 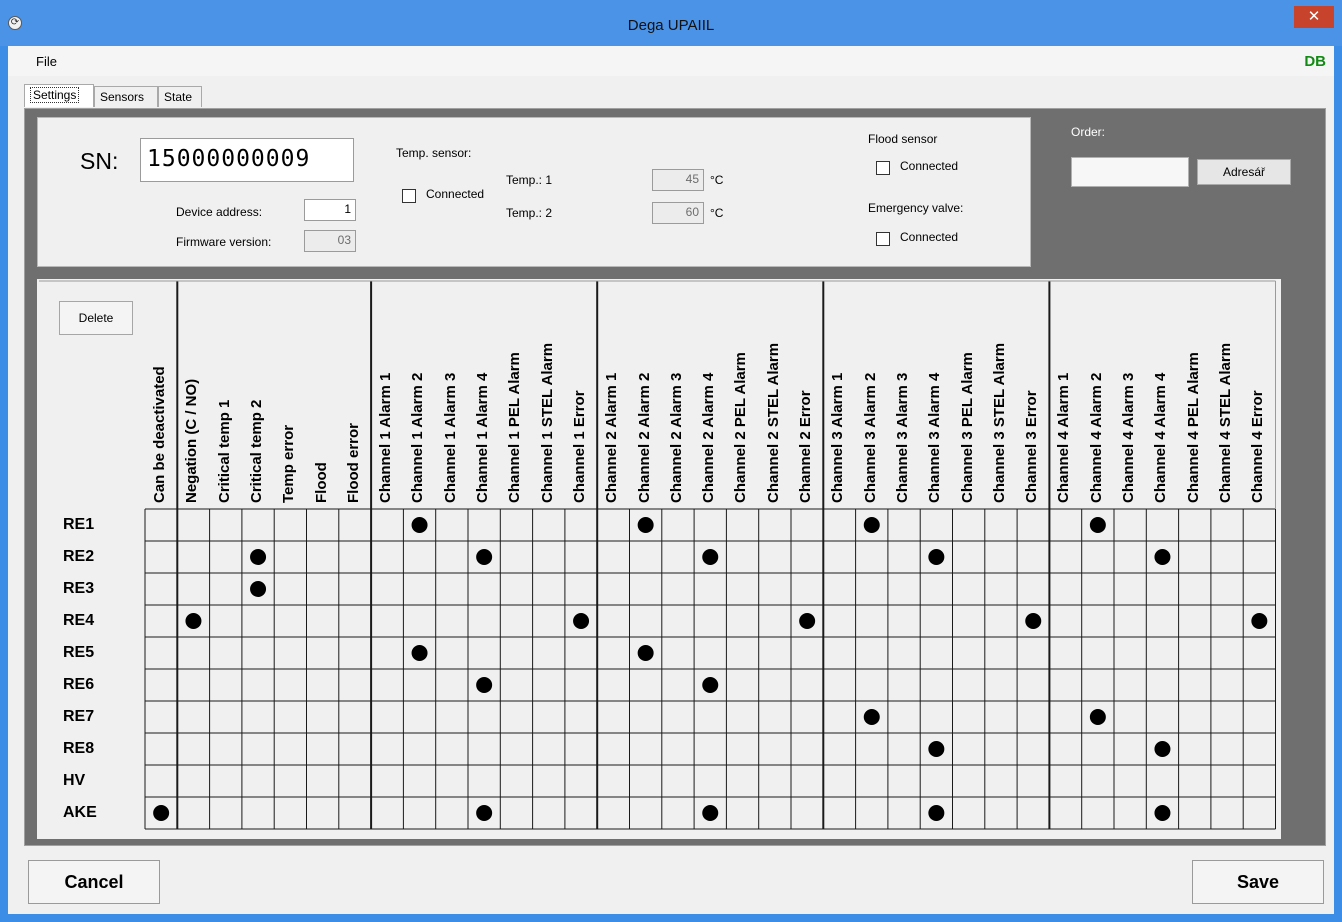 What do you see at coordinates (247, 160) in the screenshot?
I see `sn-field: 15000000009` at bounding box center [247, 160].